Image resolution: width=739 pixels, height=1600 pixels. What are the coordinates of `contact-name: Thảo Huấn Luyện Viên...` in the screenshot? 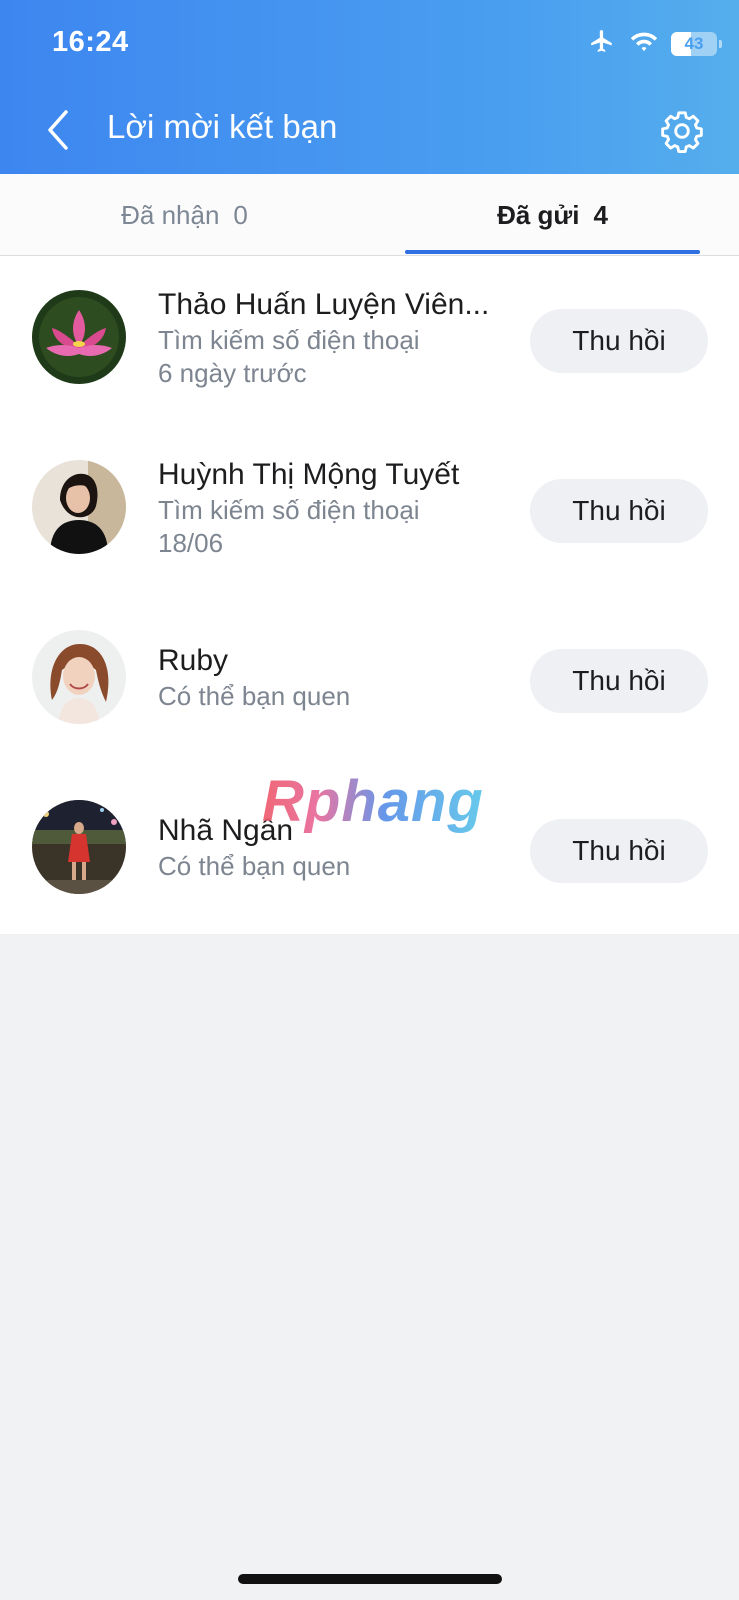 It's located at (324, 304).